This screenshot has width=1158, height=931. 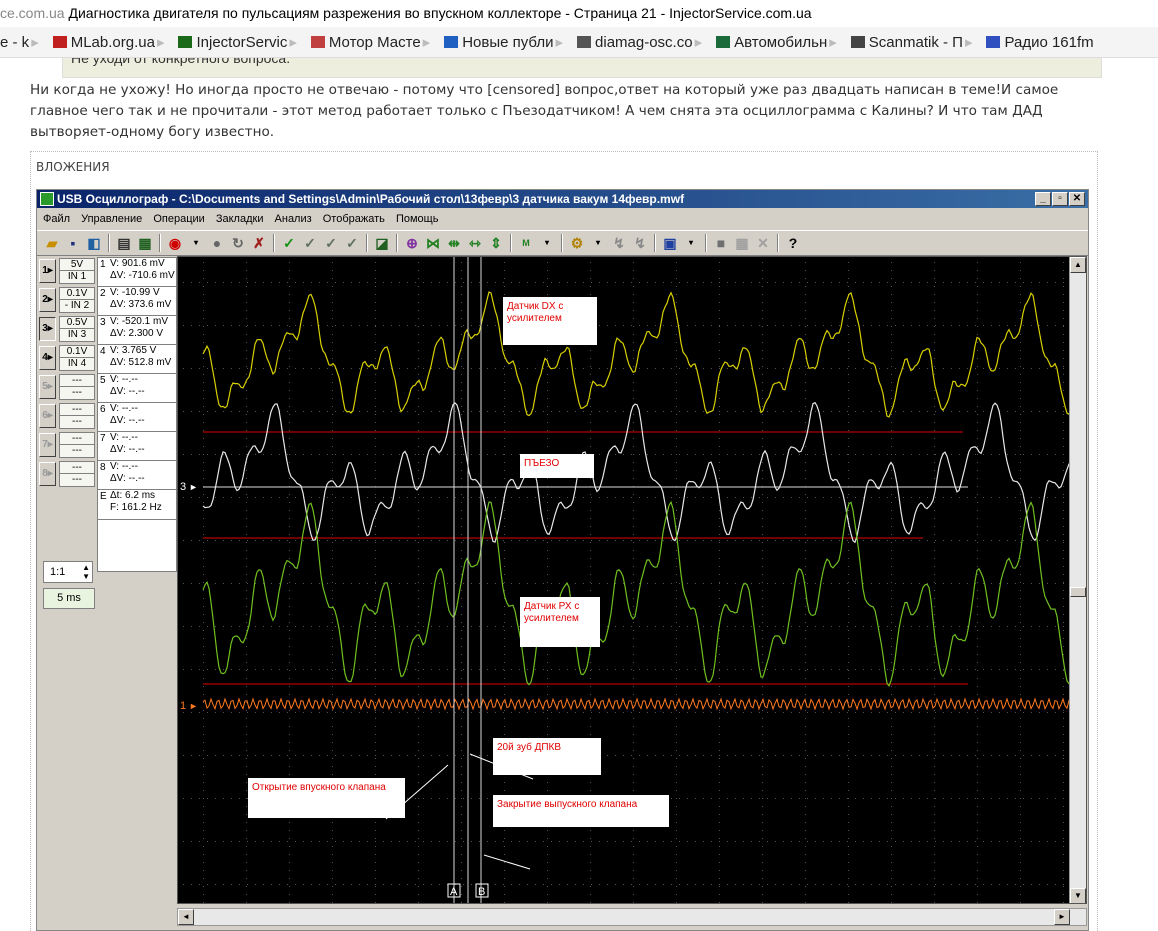 I want to click on scroll-up-icon: ▲, so click(x=1078, y=265).